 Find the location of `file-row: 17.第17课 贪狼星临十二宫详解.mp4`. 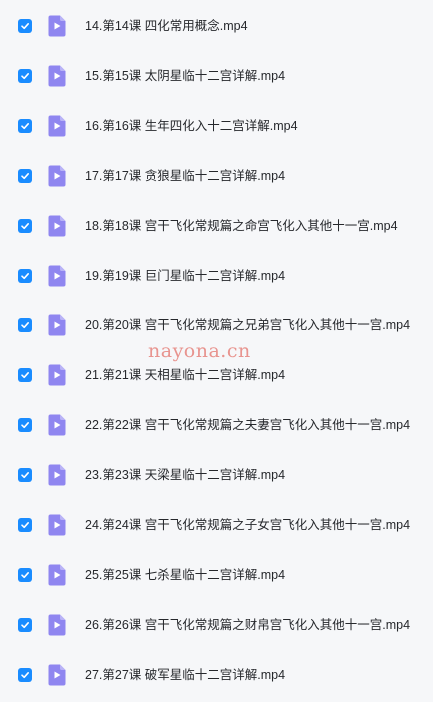

file-row: 17.第17课 贪狼星临十二宫详解.mp4 is located at coordinates (216, 176).